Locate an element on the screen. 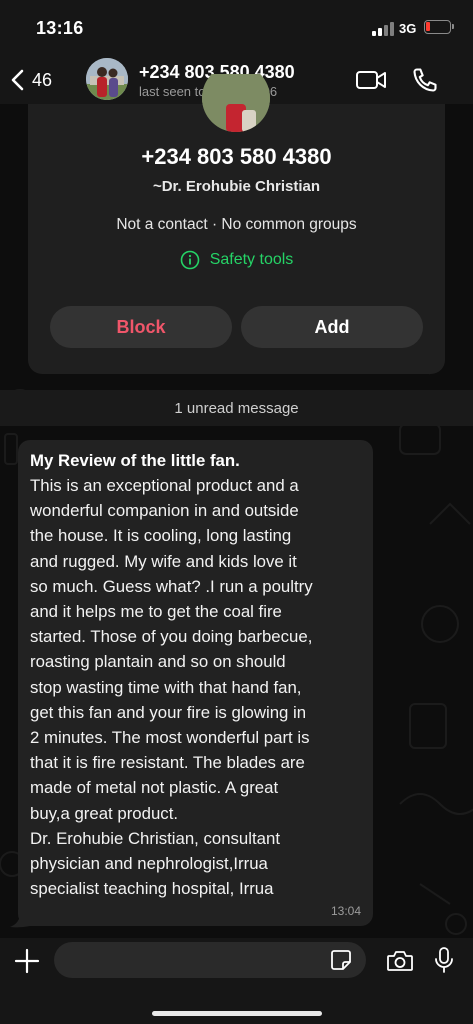 This screenshot has height=1024, width=473. sticker-button is located at coordinates (341, 960).